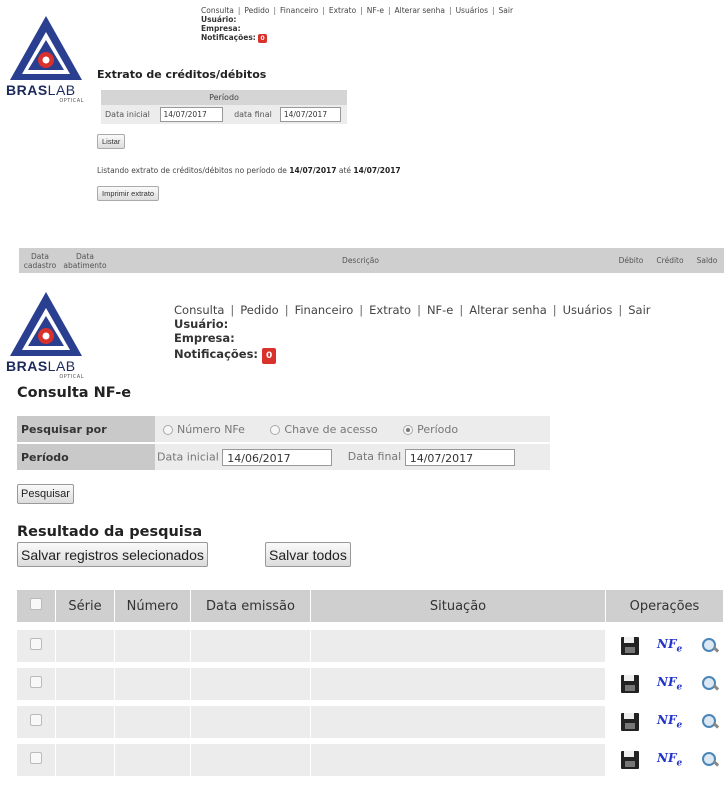  I want to click on listar-button: Listar, so click(111, 141).